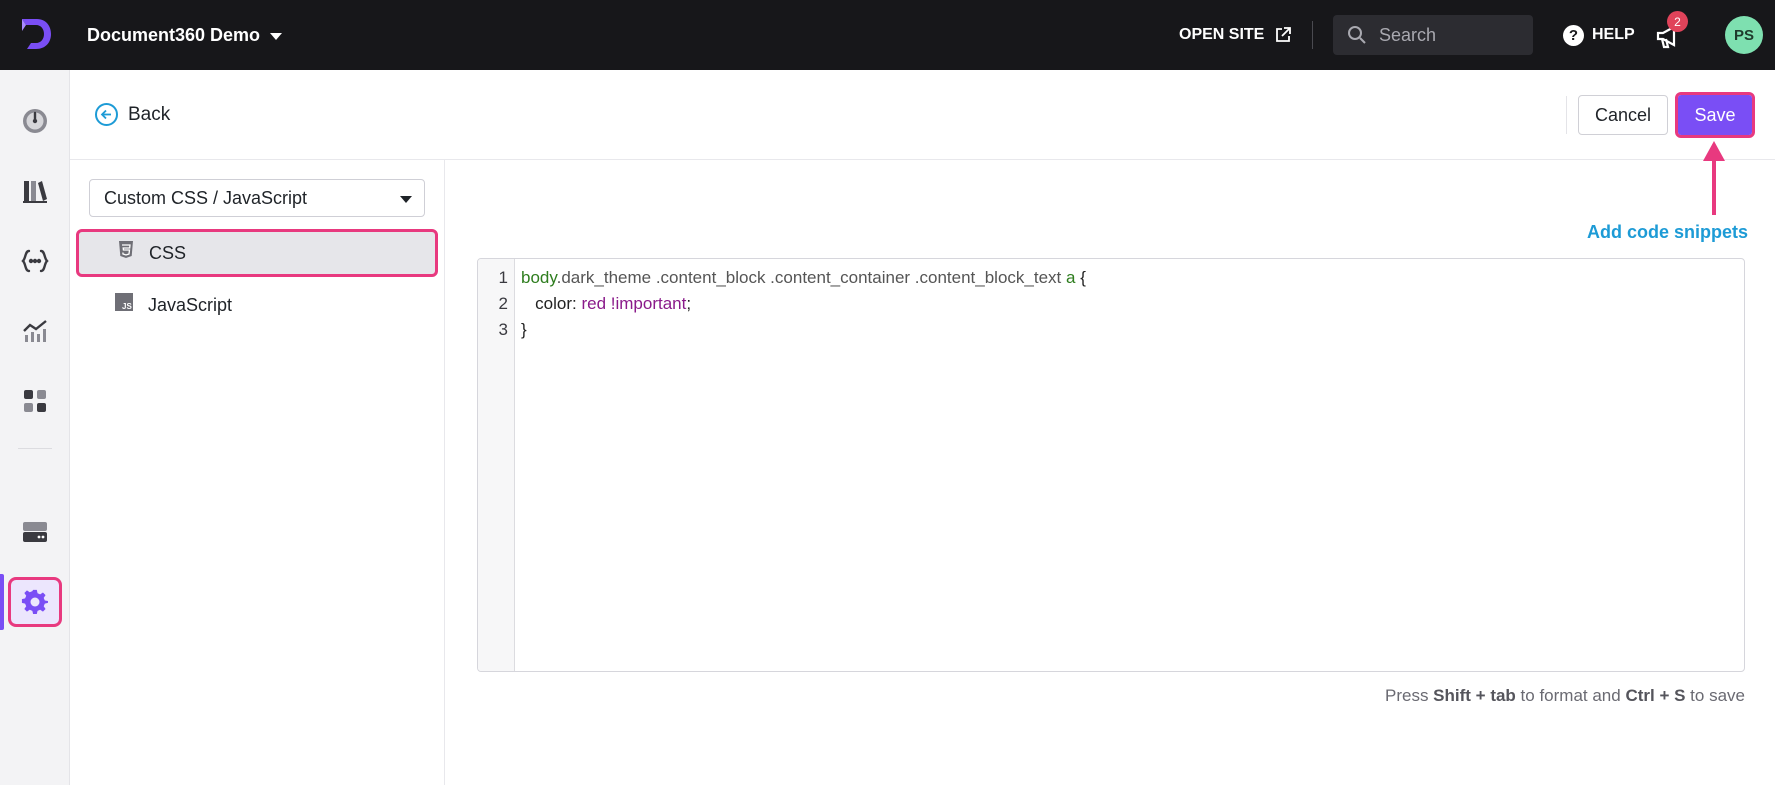 Image resolution: width=1775 pixels, height=785 pixels. What do you see at coordinates (257, 253) in the screenshot?
I see `file-item-css: CSS` at bounding box center [257, 253].